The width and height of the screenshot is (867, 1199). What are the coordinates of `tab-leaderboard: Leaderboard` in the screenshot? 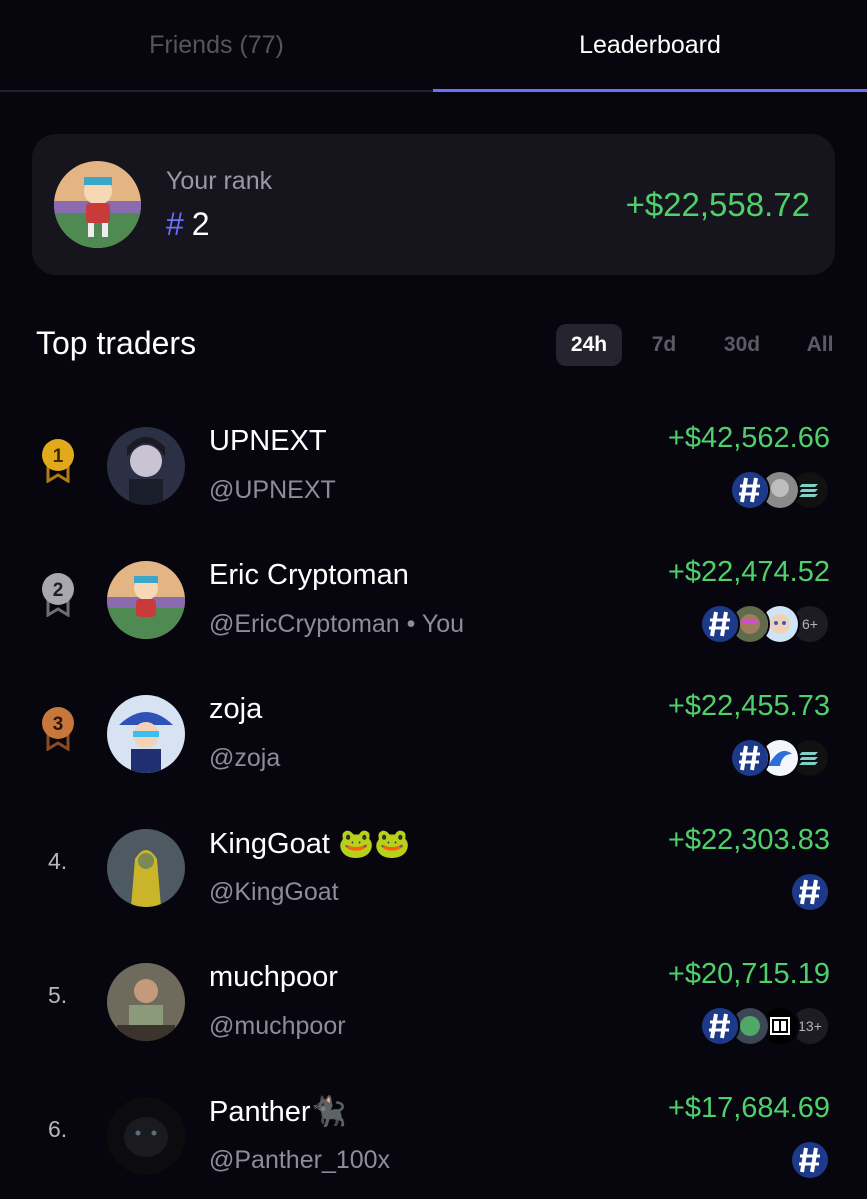 It's located at (650, 45).